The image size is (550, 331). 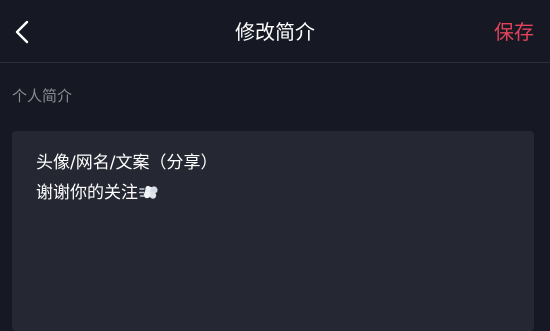 What do you see at coordinates (148, 195) in the screenshot?
I see `dash-puff-emoji-icon` at bounding box center [148, 195].